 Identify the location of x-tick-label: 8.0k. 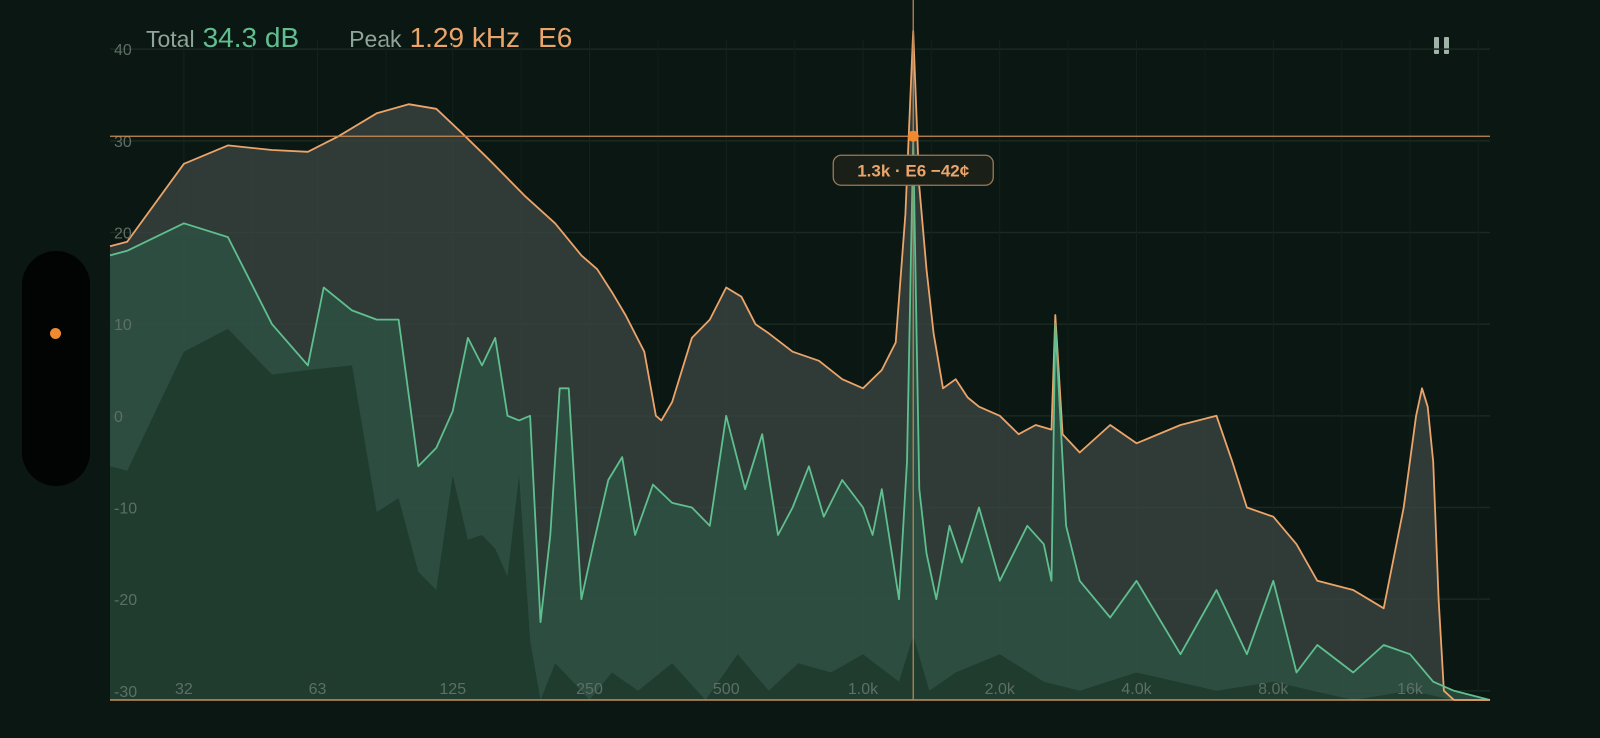
(1273, 689).